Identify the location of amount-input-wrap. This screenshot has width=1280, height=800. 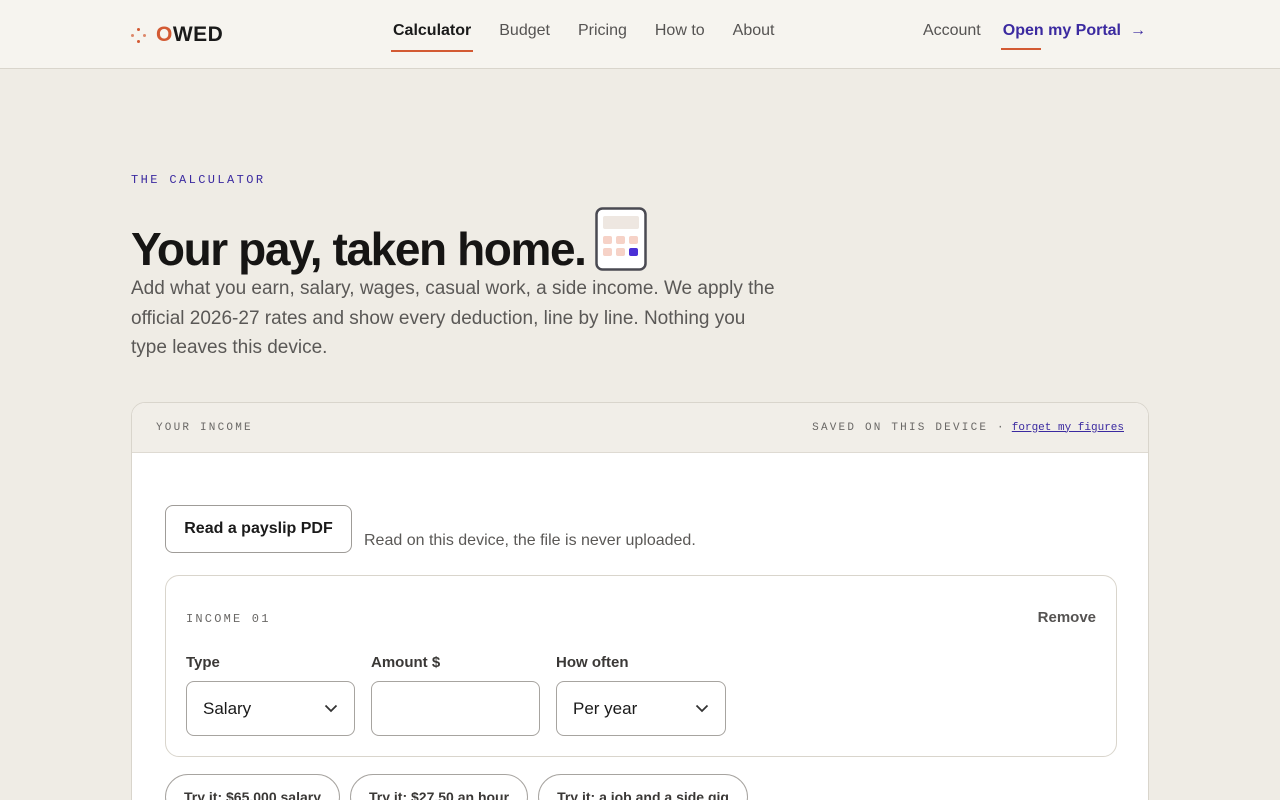
(455, 708).